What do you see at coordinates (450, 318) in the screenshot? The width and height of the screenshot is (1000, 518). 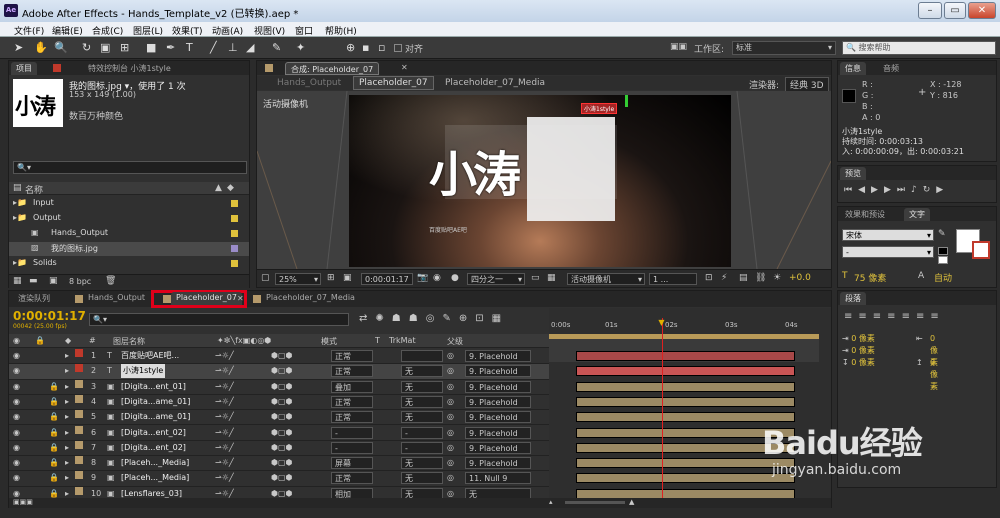 I see `brainstorm-icon: ✎` at bounding box center [450, 318].